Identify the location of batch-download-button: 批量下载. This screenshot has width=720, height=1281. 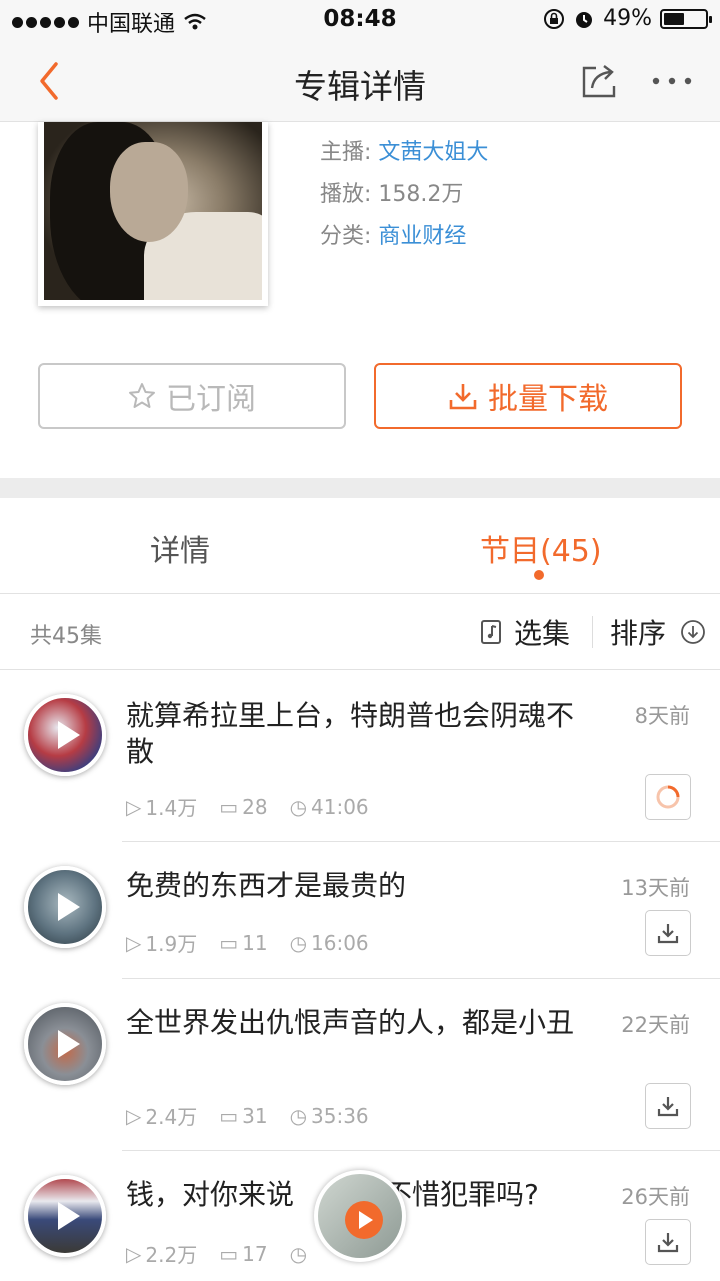
(528, 396).